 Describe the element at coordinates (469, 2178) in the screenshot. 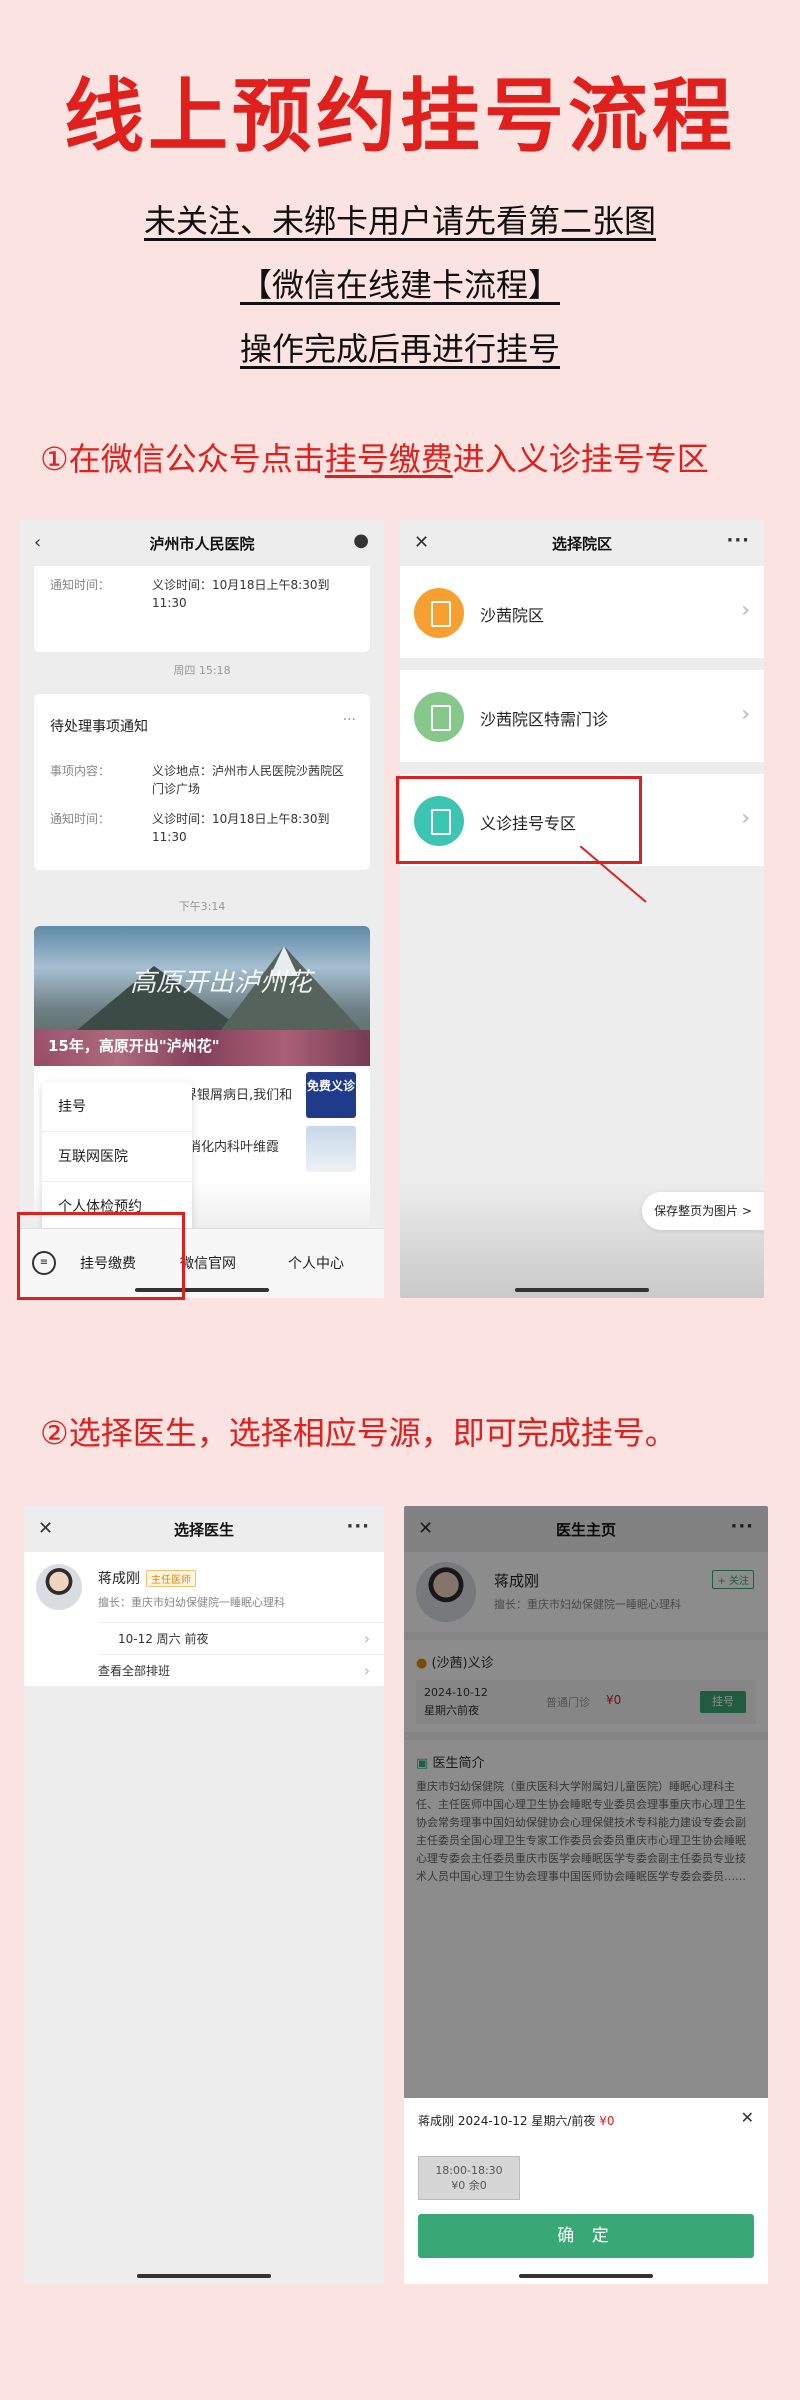

I see `time-slot: 18:00-18:30 ¥0 余0` at that location.